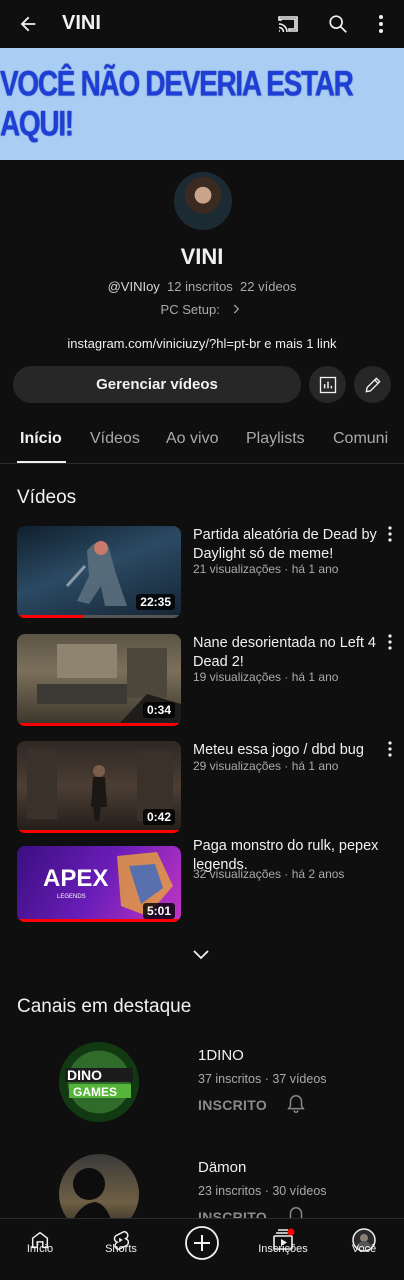 The image size is (404, 1280). I want to click on tab-community: Comuni, so click(360, 439).